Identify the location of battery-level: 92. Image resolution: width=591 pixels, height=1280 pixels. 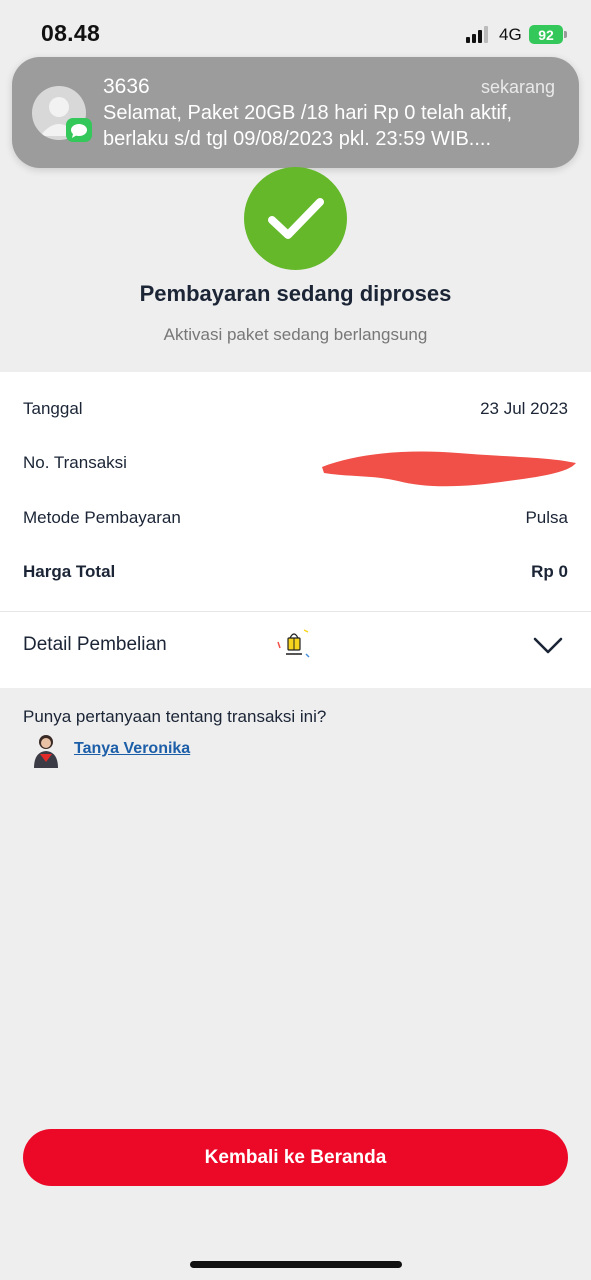
(546, 34).